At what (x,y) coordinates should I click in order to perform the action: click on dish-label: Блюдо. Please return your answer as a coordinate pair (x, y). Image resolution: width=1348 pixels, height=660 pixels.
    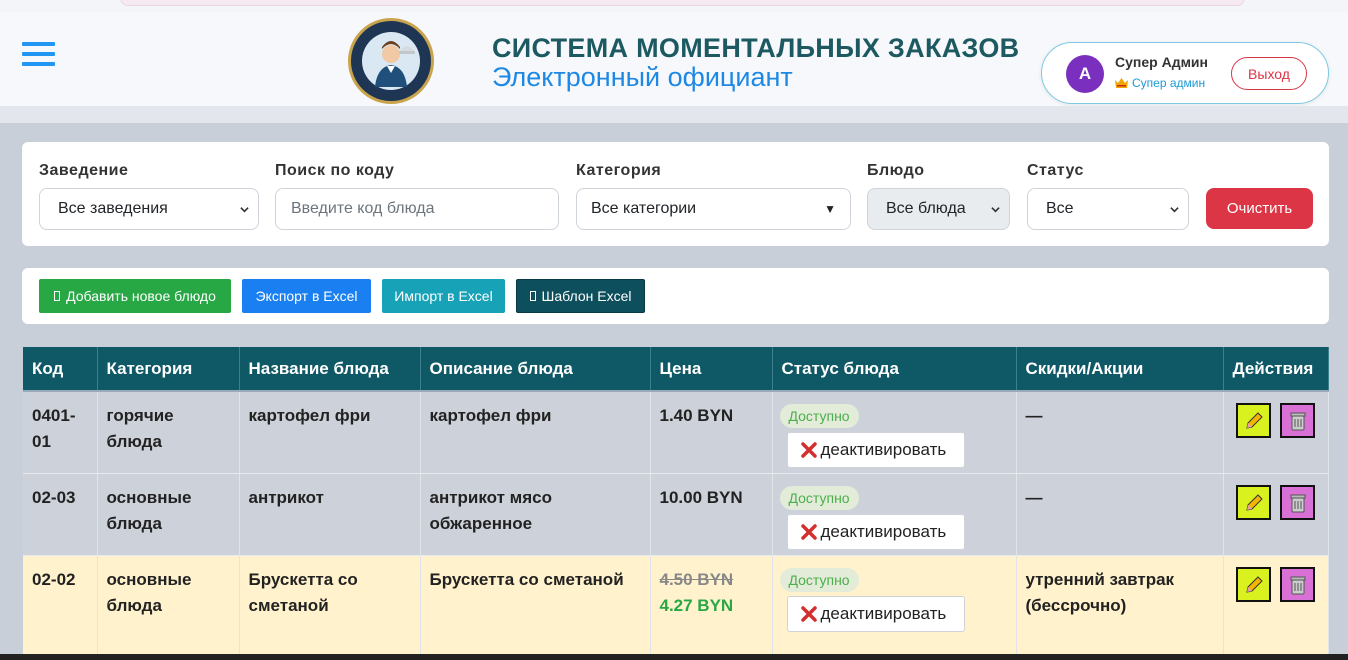
    Looking at the image, I should click on (896, 170).